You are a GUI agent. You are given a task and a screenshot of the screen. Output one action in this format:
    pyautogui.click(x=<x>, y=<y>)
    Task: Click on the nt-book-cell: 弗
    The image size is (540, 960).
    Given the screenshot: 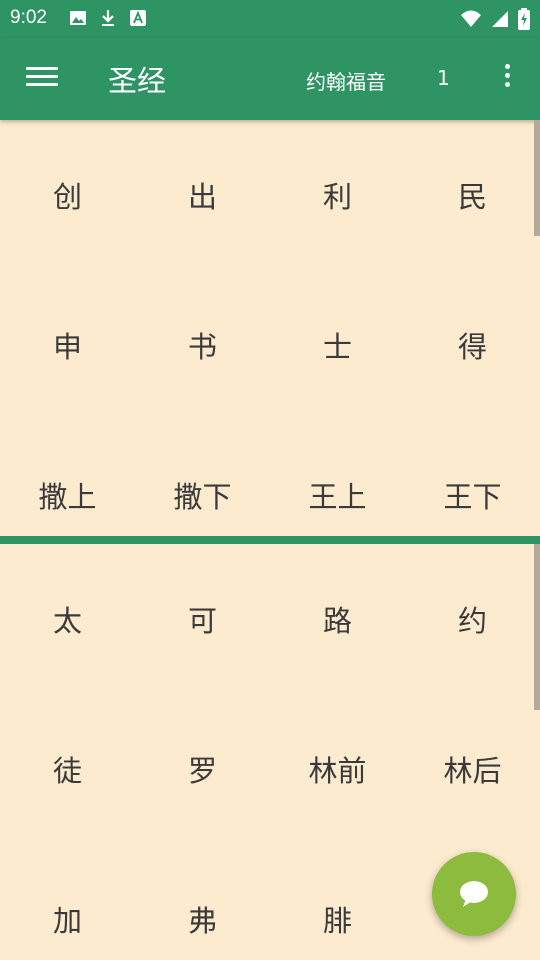 What is the action you would take?
    pyautogui.click(x=202, y=902)
    